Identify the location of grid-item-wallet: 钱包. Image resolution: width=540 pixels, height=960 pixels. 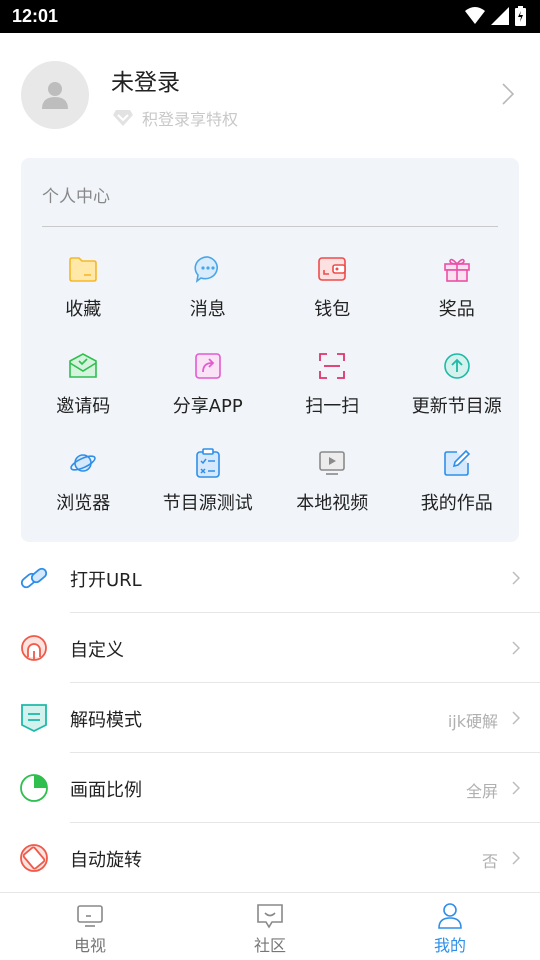
(332, 296).